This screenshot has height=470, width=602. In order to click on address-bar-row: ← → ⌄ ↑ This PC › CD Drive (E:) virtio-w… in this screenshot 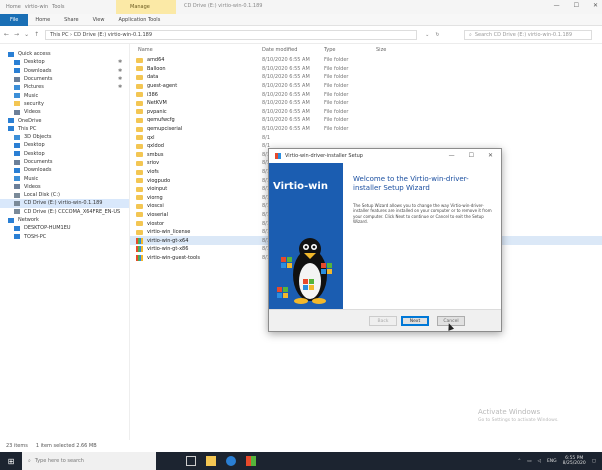, I will do `click(301, 35)`.